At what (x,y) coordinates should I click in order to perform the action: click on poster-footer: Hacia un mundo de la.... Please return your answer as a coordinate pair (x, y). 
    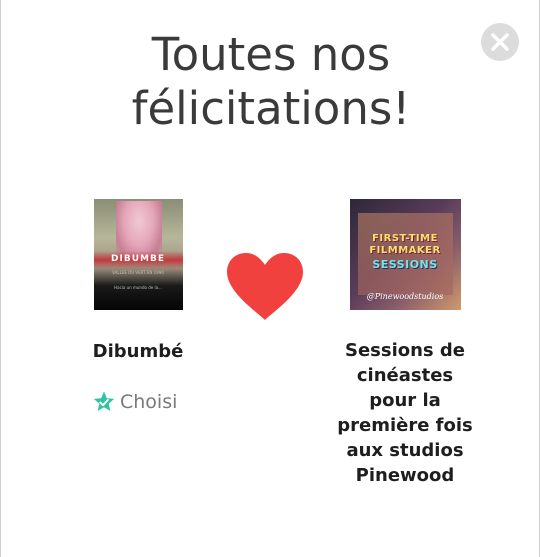
    Looking at the image, I should click on (138, 287).